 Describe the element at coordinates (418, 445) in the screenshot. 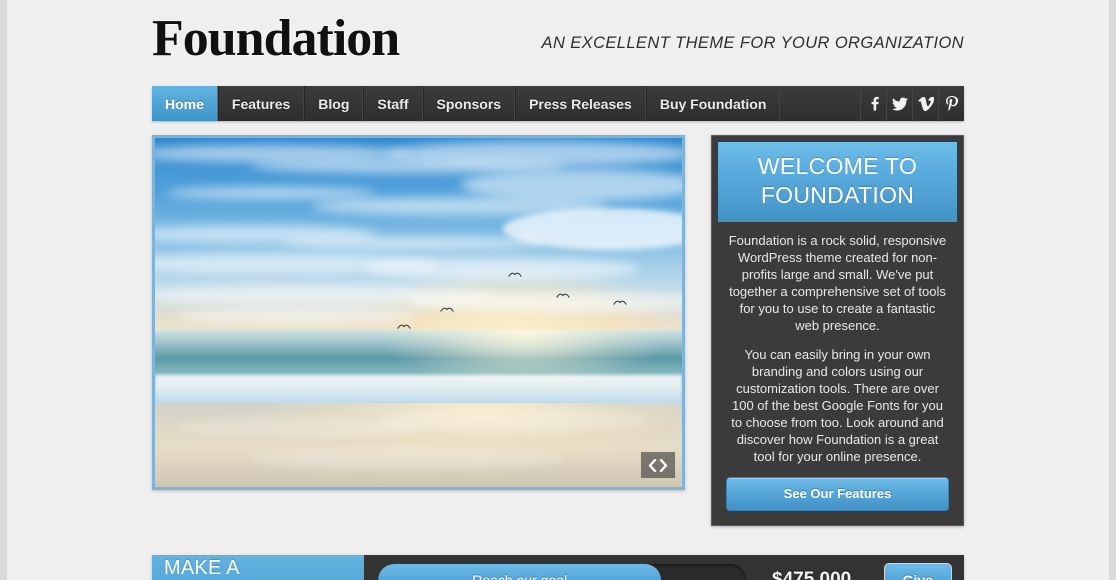

I see `sand-layer` at that location.